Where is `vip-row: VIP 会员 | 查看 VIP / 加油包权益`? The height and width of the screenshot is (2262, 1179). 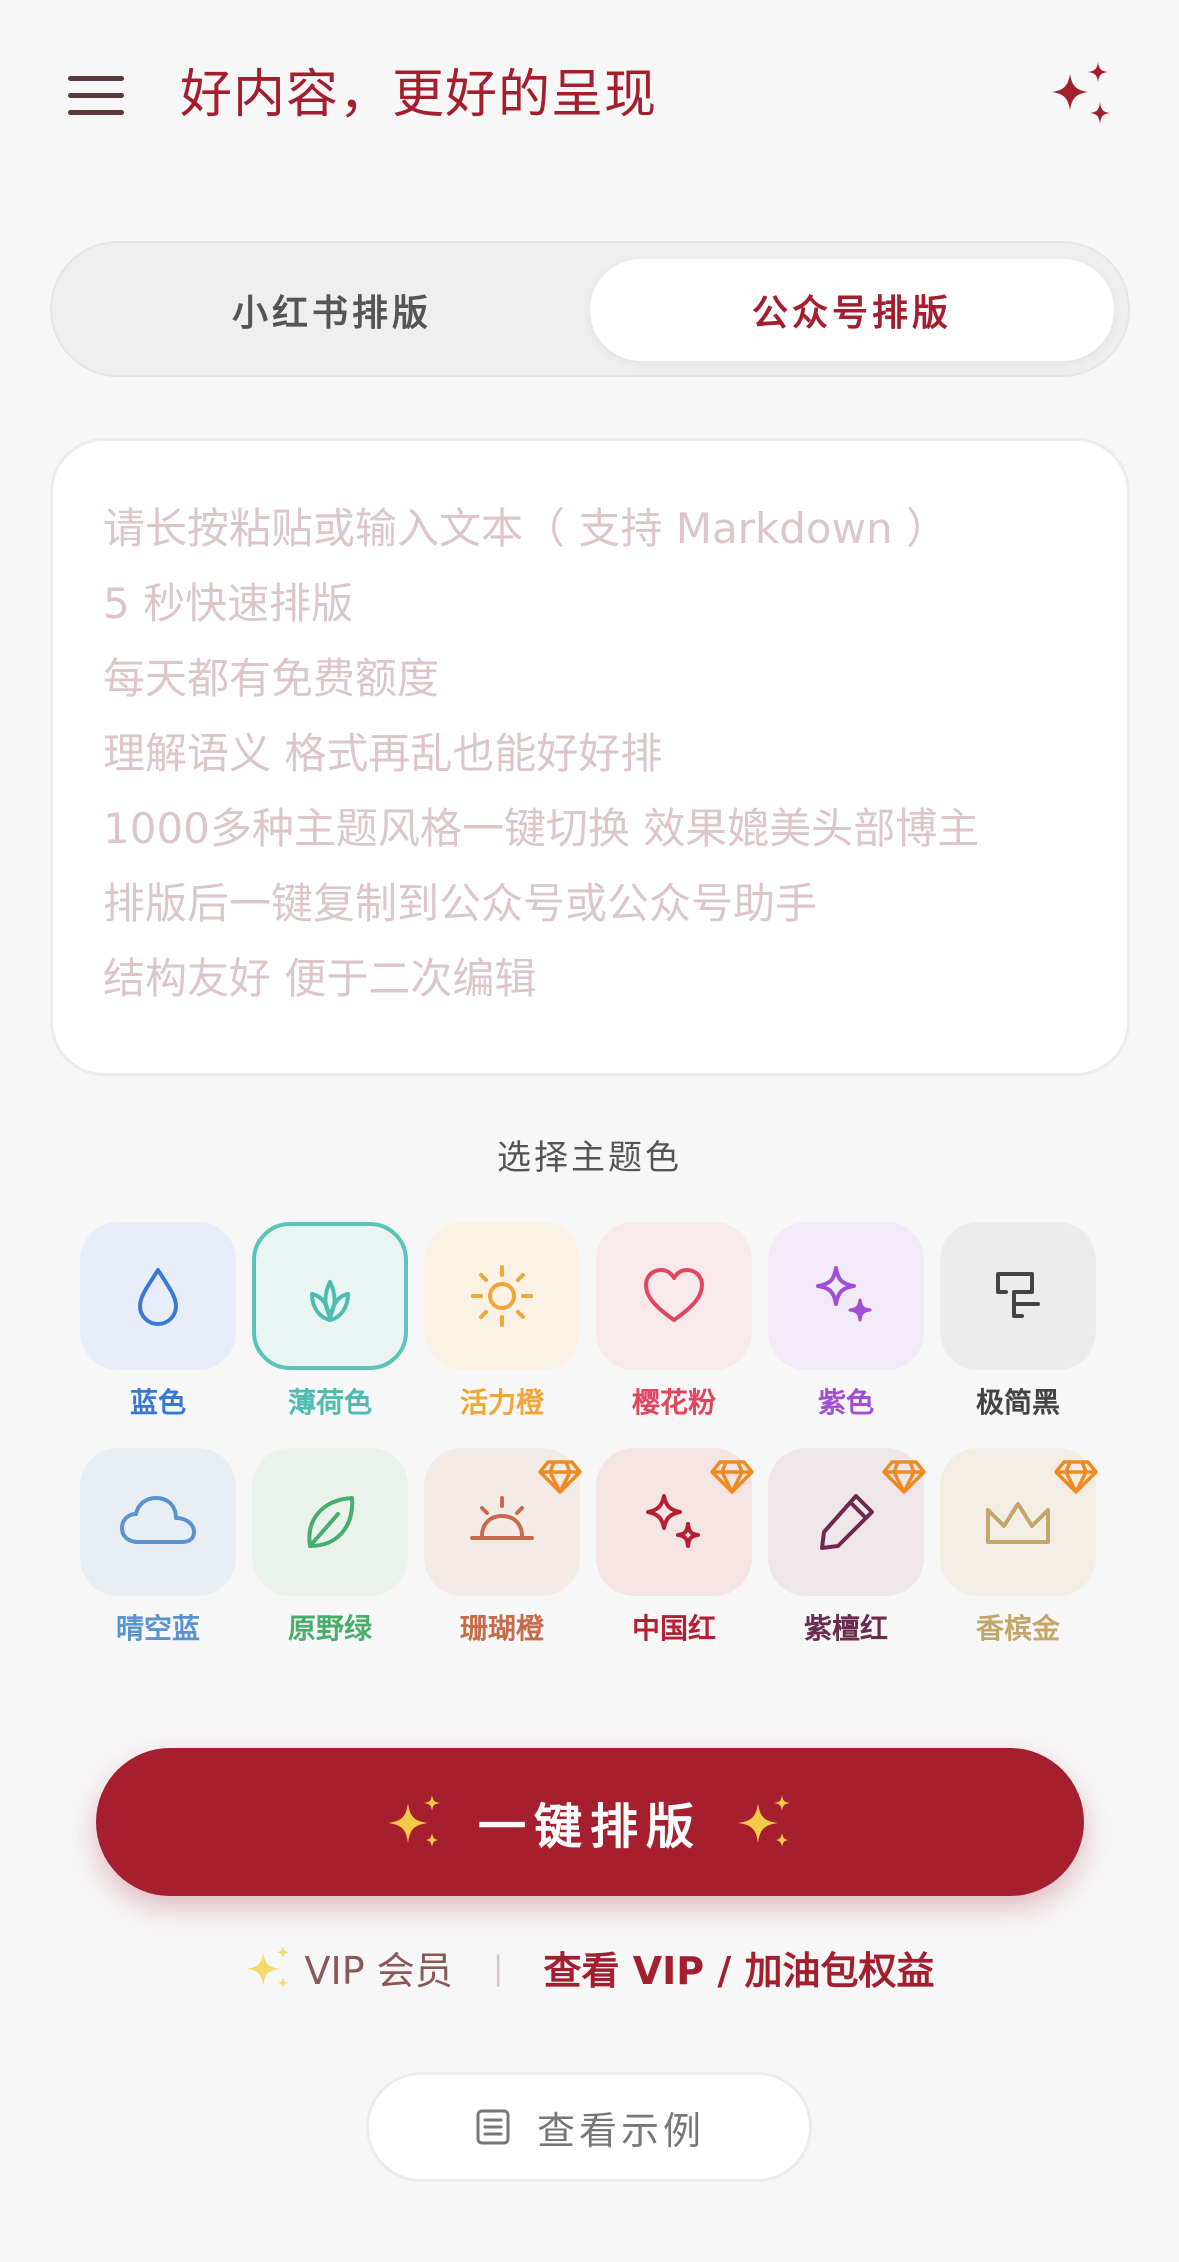
vip-row: VIP 会员 | 查看 VIP / 加油包权益 is located at coordinates (589, 1967).